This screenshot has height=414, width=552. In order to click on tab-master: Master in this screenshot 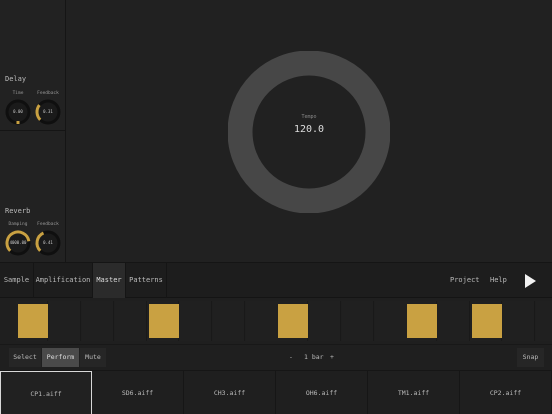, I will do `click(109, 280)`.